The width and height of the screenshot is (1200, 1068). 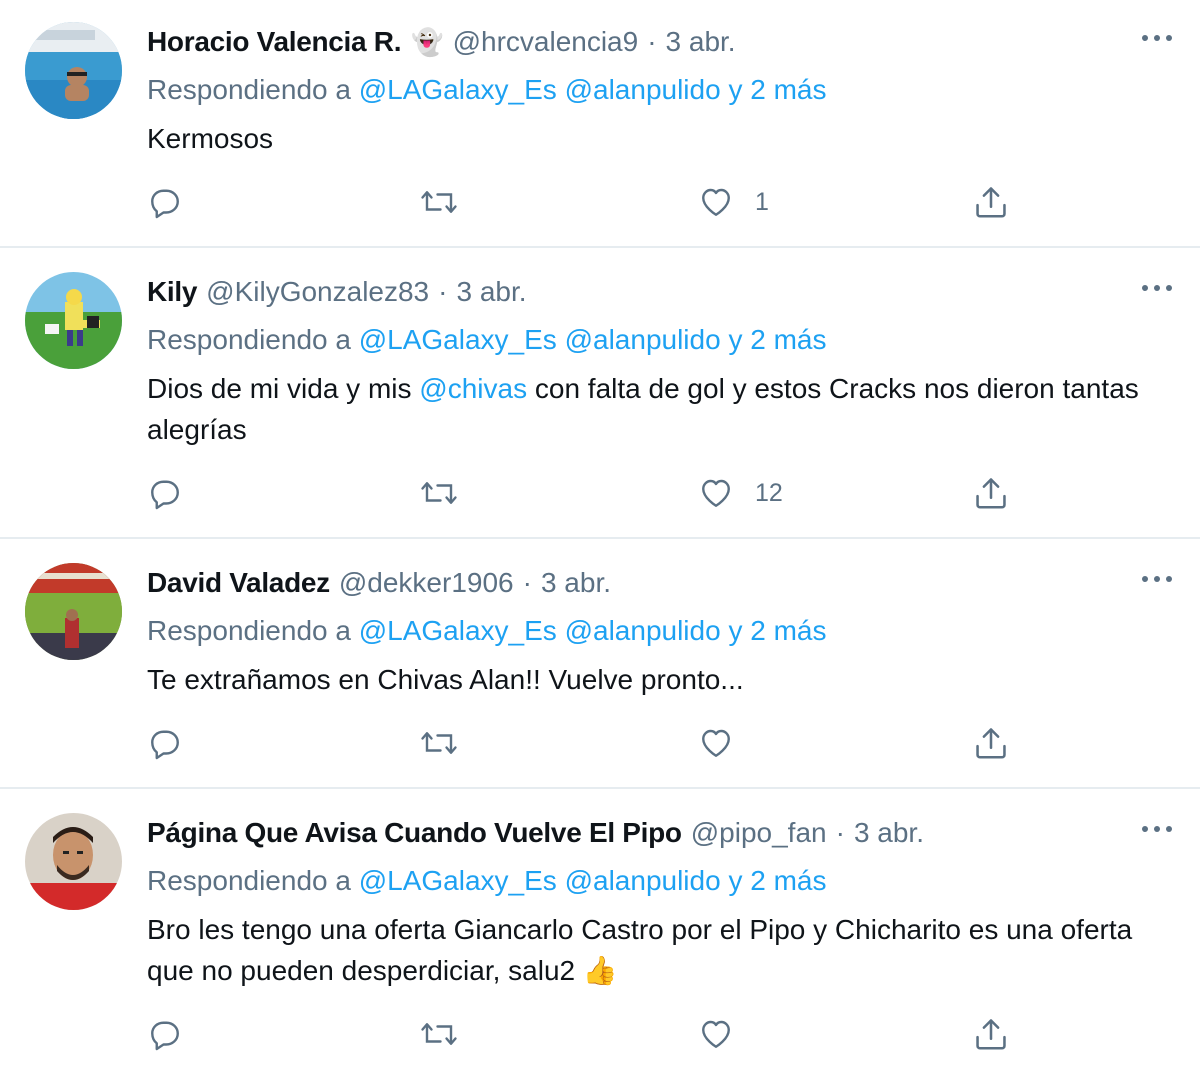 What do you see at coordinates (426, 583) in the screenshot?
I see `username: @dekker1906` at bounding box center [426, 583].